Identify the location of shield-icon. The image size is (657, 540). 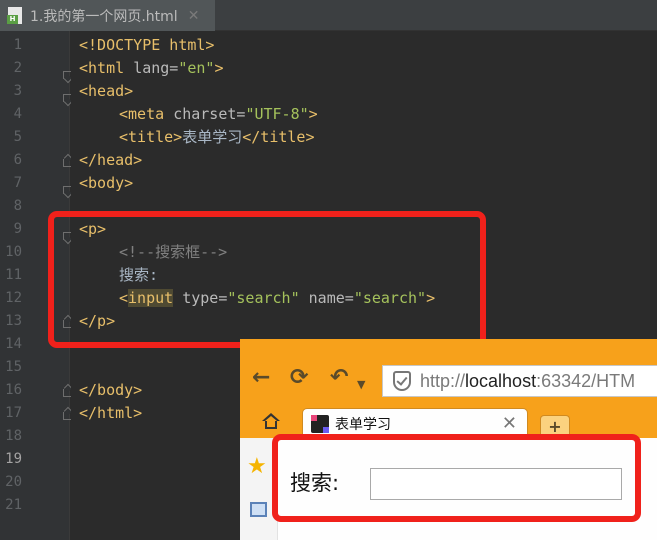
(402, 381).